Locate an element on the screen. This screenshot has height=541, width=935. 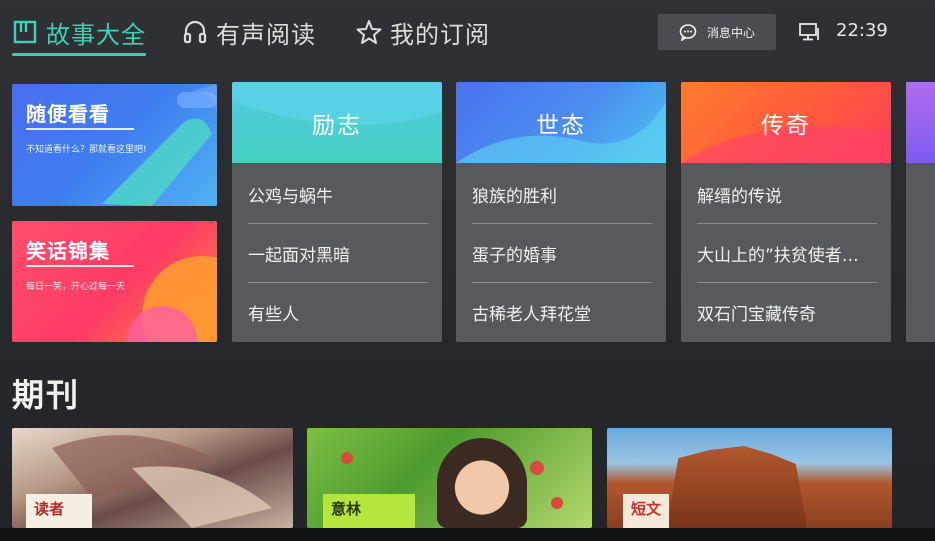
periodical-card: 读者 is located at coordinates (152, 478).